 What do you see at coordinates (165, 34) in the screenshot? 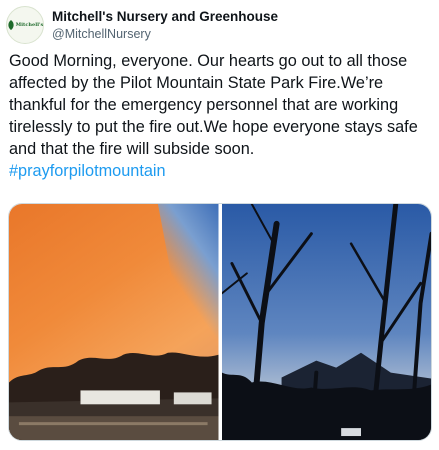
I see `user-handle: @MitchellNursery` at bounding box center [165, 34].